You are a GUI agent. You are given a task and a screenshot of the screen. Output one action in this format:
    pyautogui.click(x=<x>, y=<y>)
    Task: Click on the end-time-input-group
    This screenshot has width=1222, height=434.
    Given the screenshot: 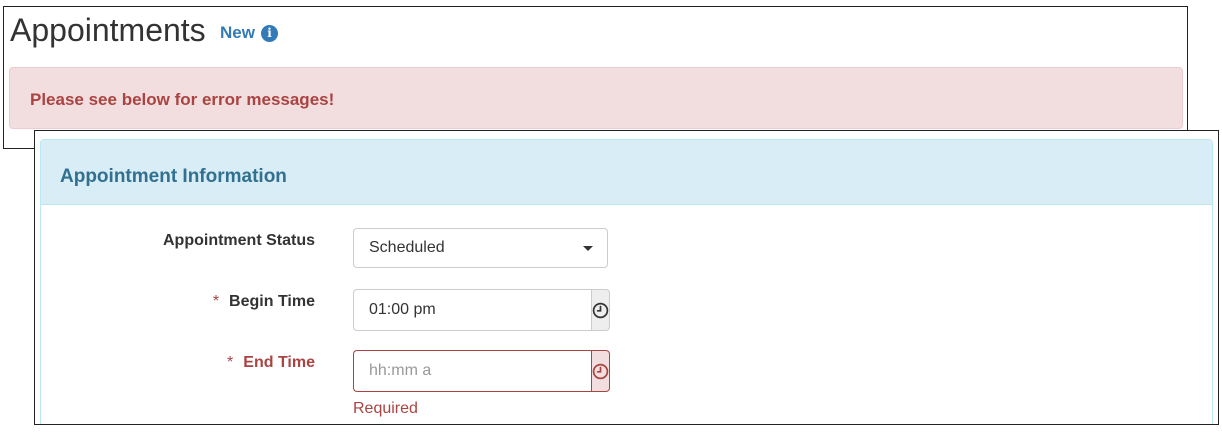 What is the action you would take?
    pyautogui.click(x=481, y=371)
    